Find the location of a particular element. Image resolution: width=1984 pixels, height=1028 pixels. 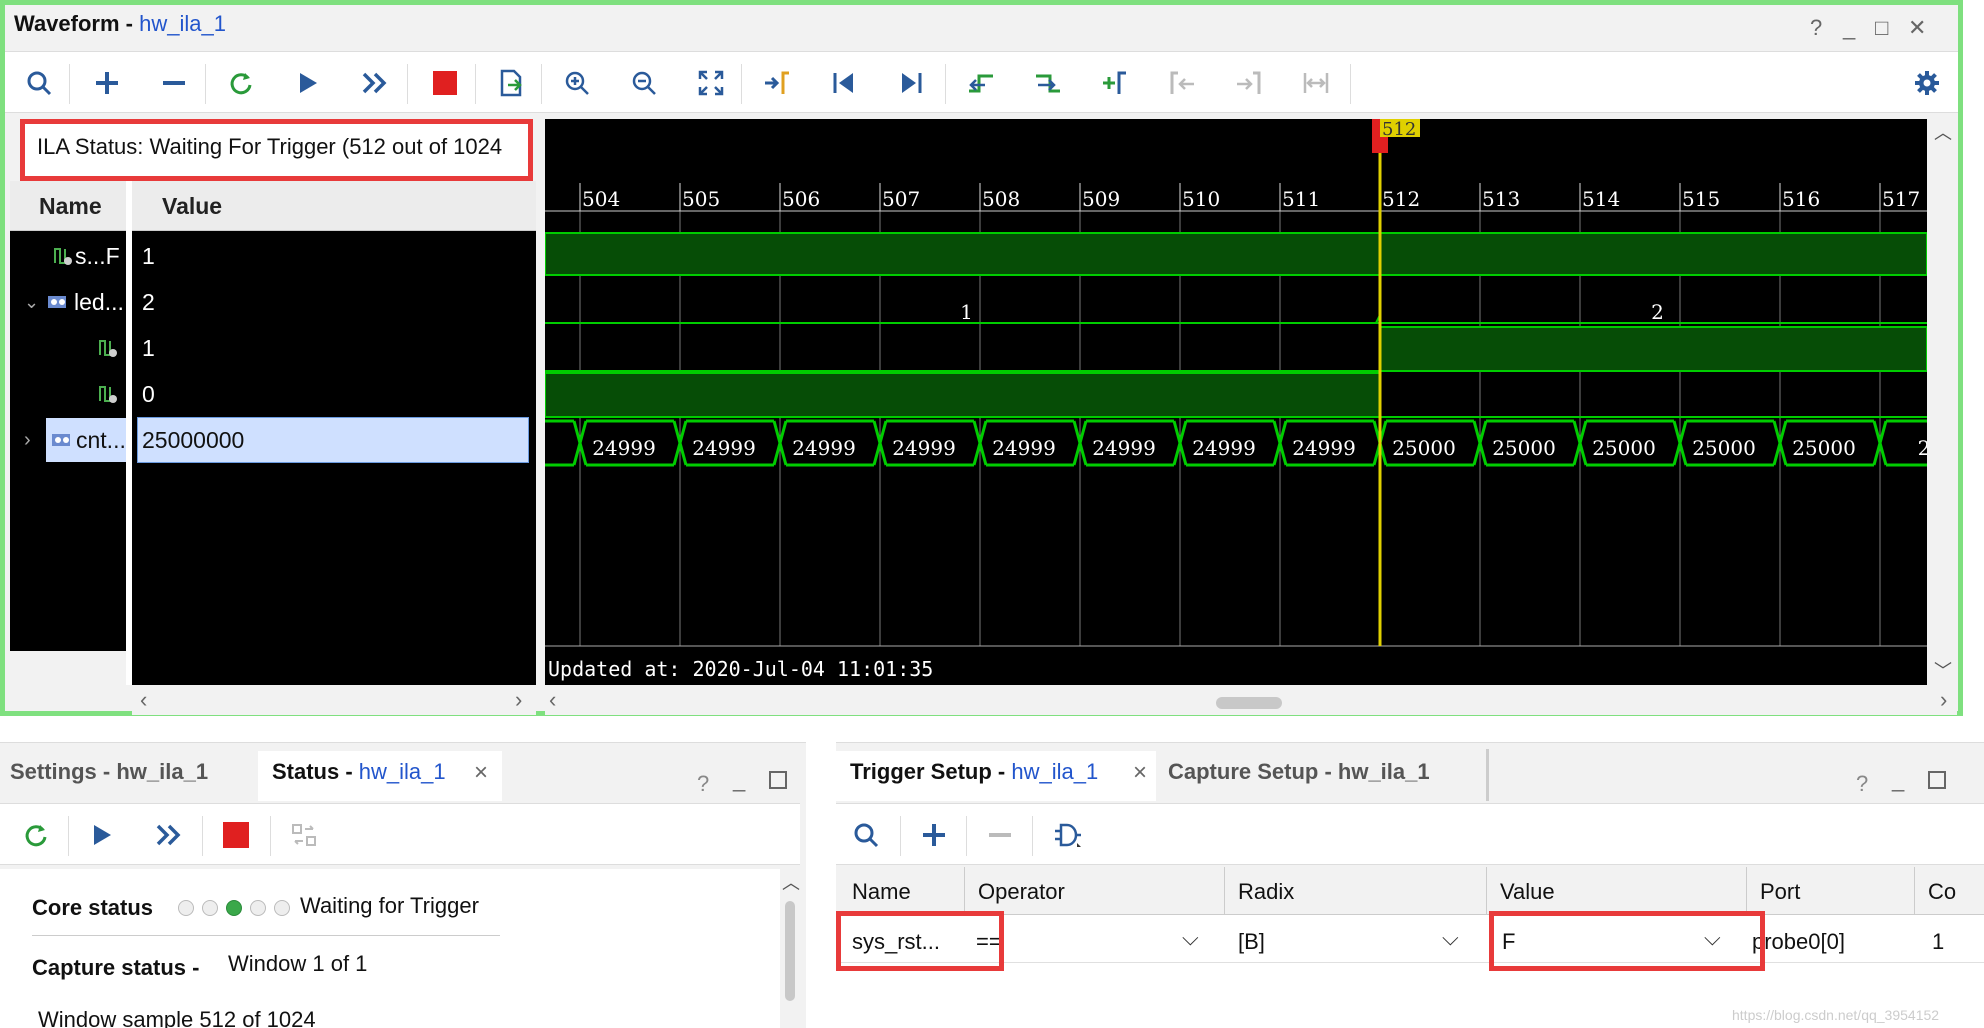

add-probe-icon is located at coordinates (934, 835).